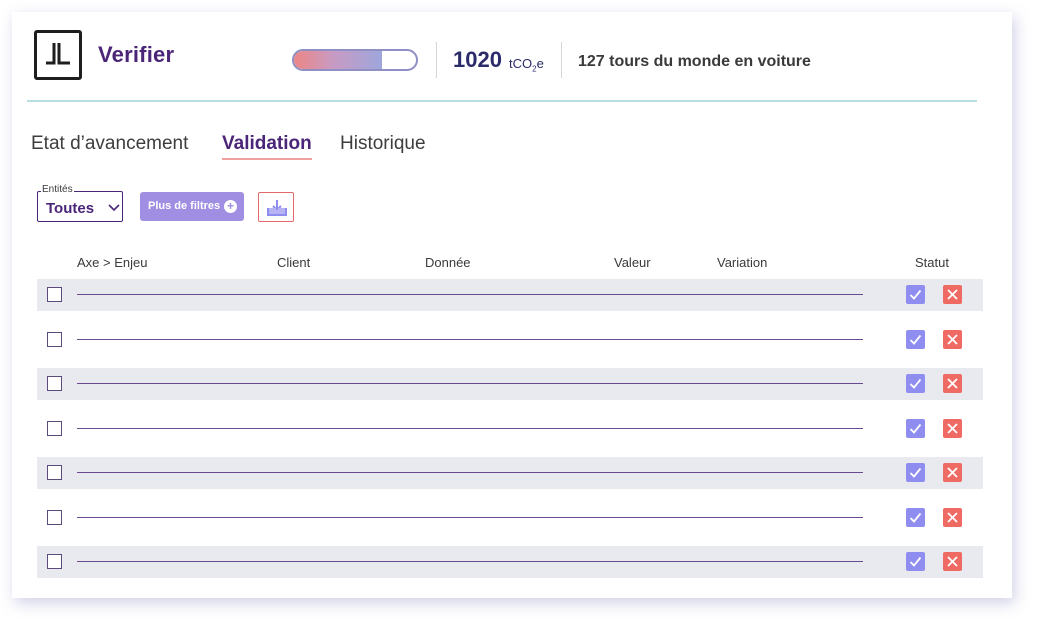  I want to click on emission-progress-bar, so click(355, 60).